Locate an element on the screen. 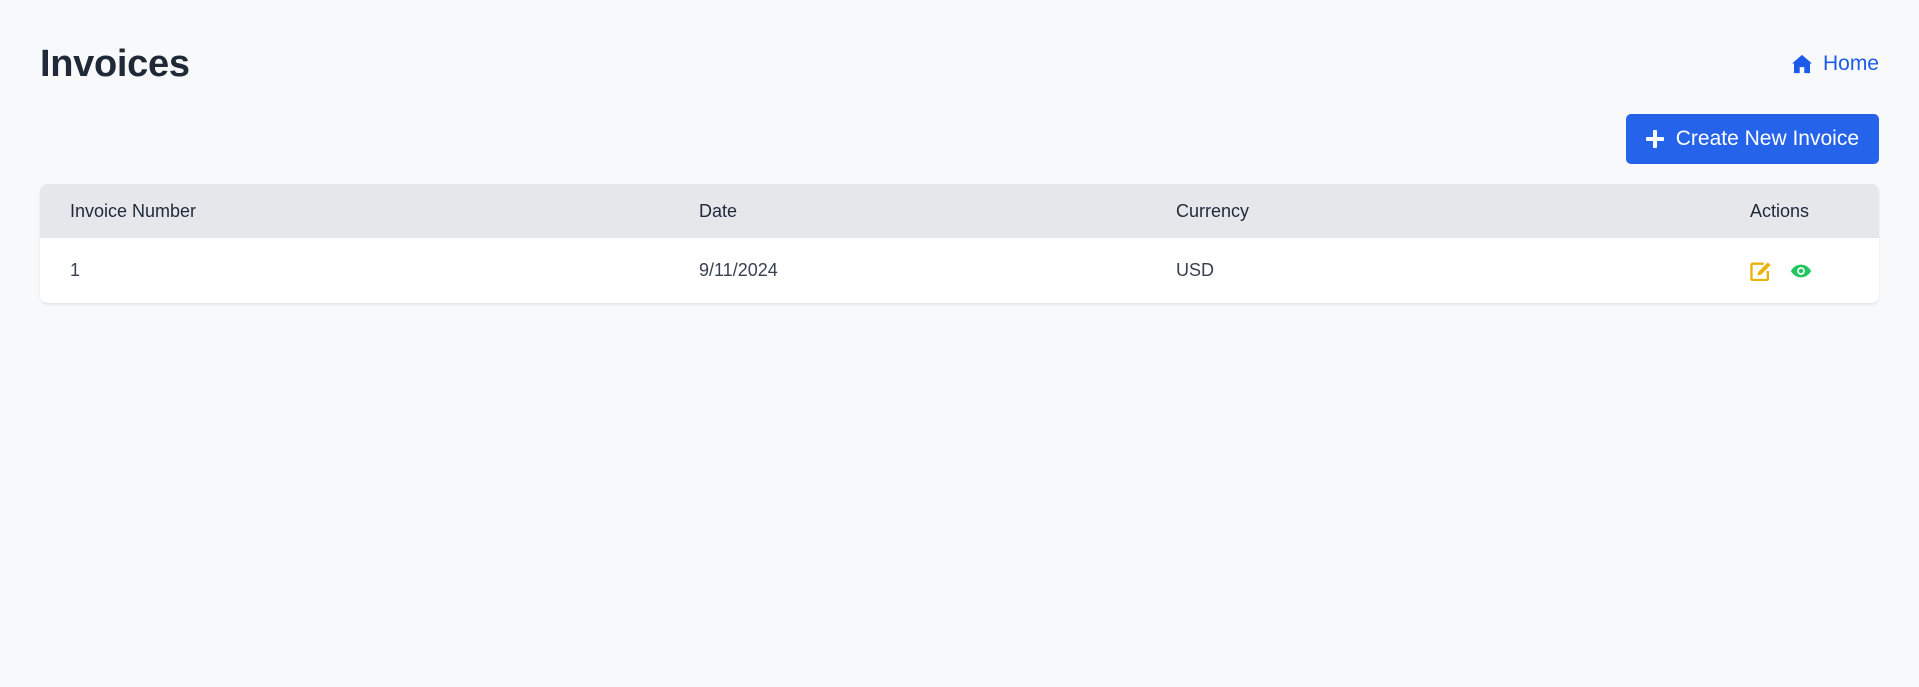  plus-icon is located at coordinates (1654, 139).